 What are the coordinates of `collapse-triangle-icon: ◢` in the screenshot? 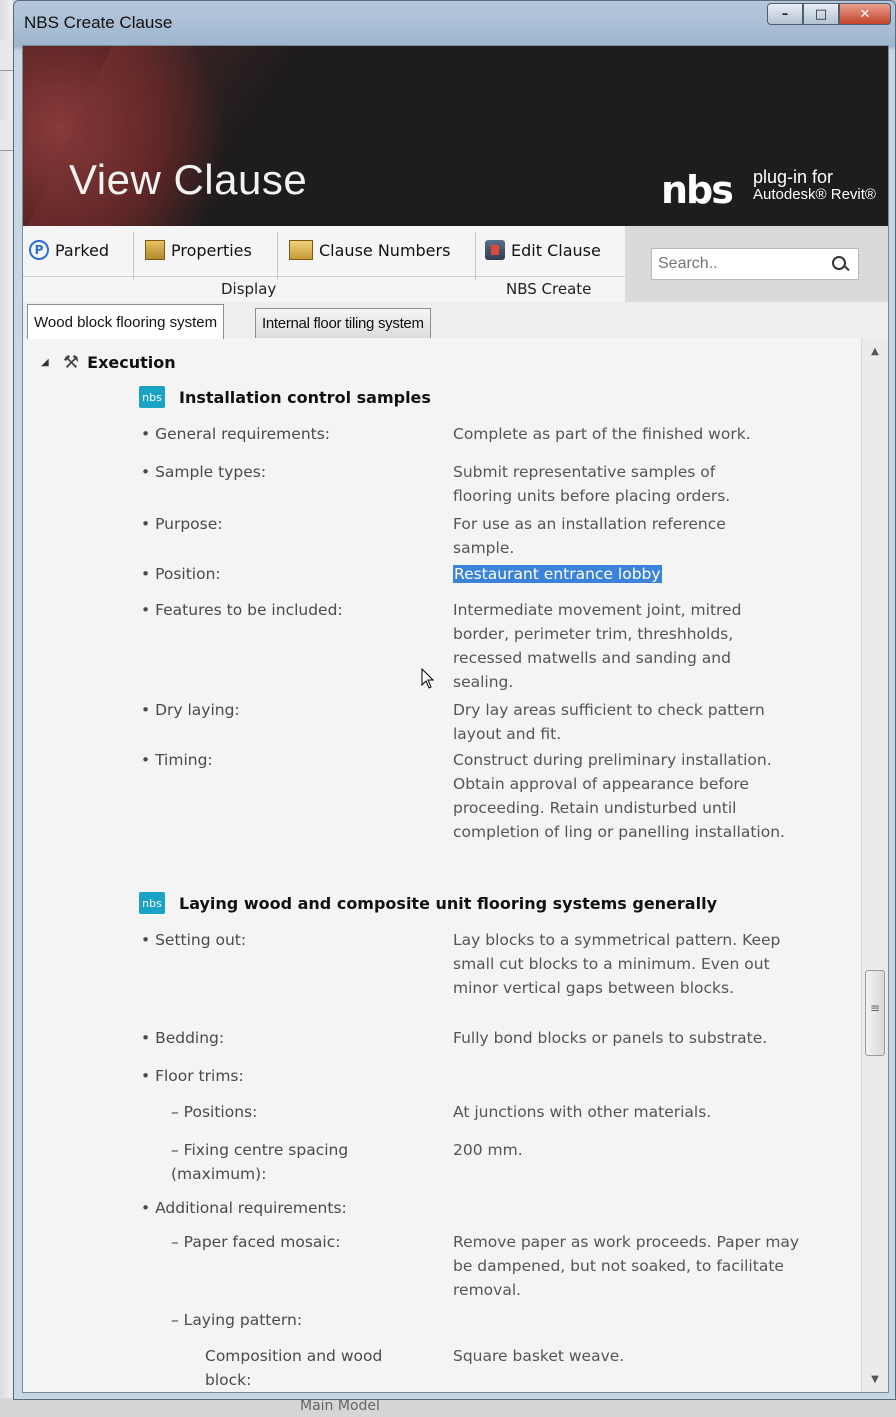 It's located at (48, 362).